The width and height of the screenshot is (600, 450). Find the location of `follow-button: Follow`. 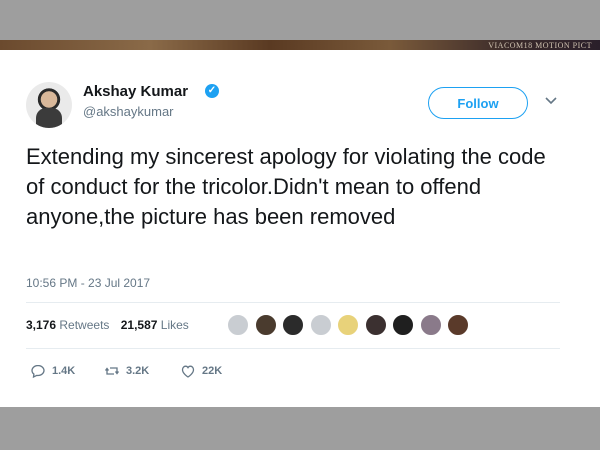

follow-button: Follow is located at coordinates (478, 103).